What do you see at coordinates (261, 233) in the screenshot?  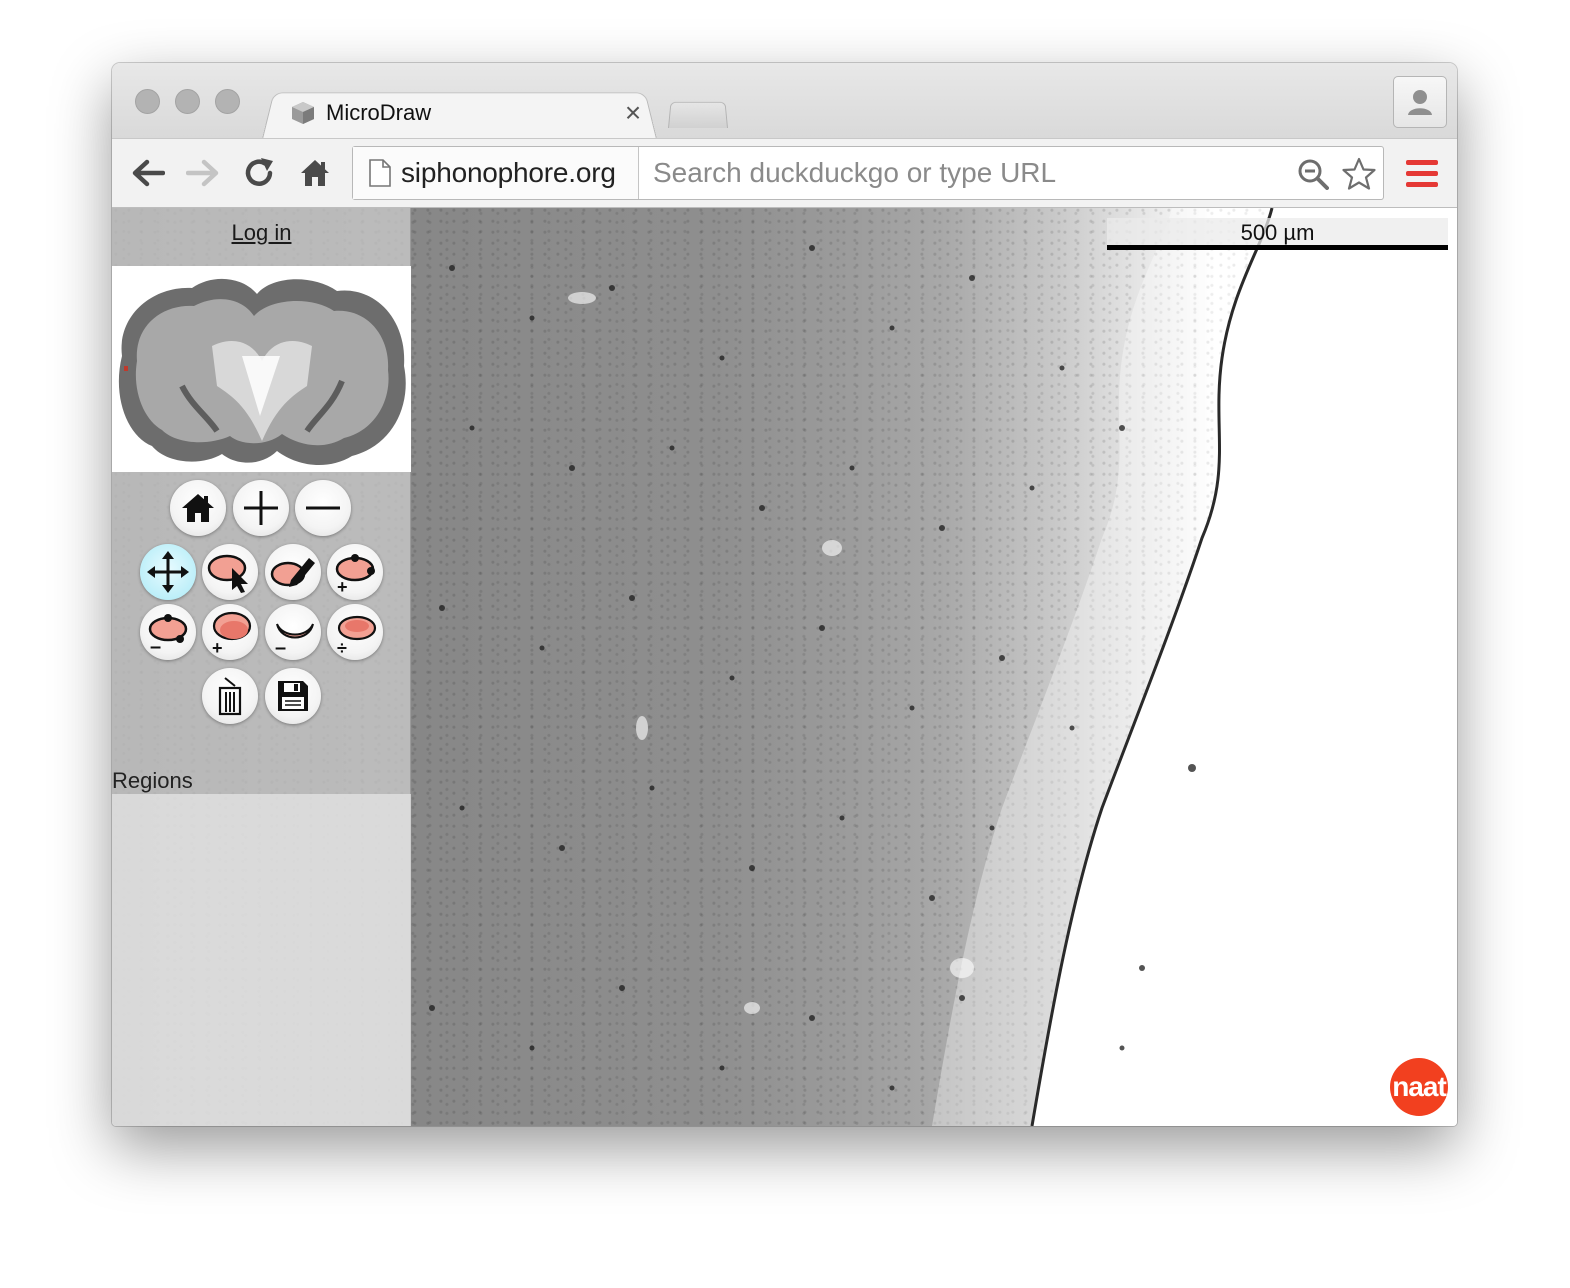 I see `login-link: Log in` at bounding box center [261, 233].